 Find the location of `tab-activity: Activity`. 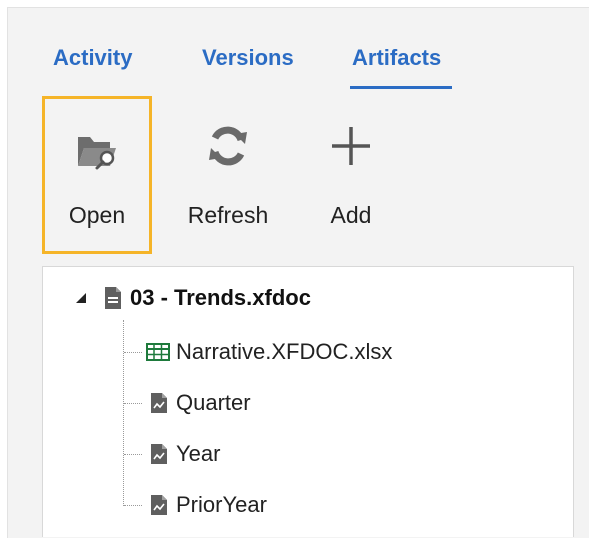

tab-activity: Activity is located at coordinates (92, 58).